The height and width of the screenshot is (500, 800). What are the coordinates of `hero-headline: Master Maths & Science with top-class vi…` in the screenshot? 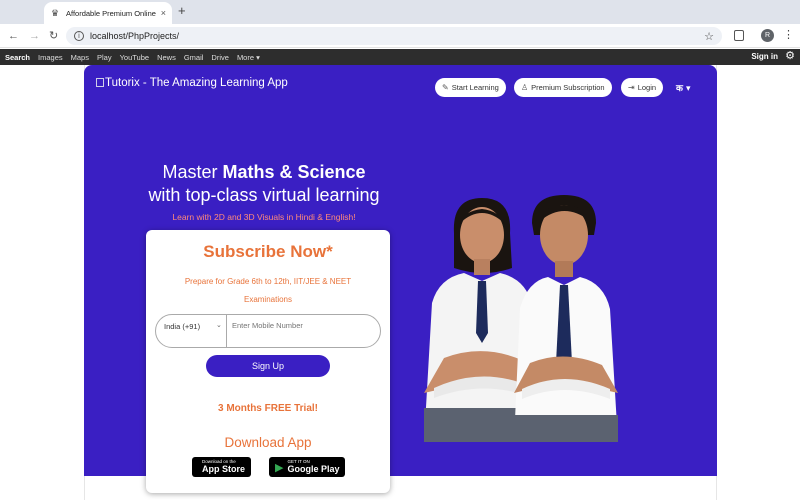 It's located at (264, 184).